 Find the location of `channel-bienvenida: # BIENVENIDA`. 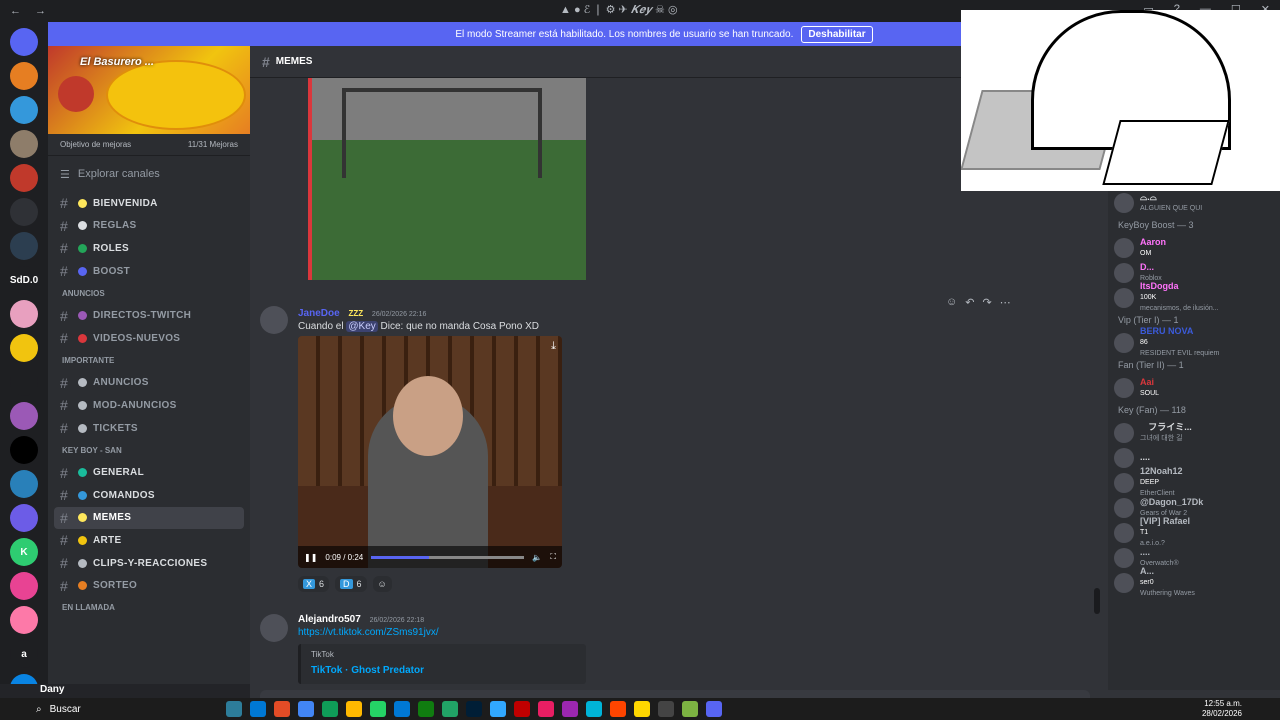

channel-bienvenida: # BIENVENIDA is located at coordinates (149, 203).